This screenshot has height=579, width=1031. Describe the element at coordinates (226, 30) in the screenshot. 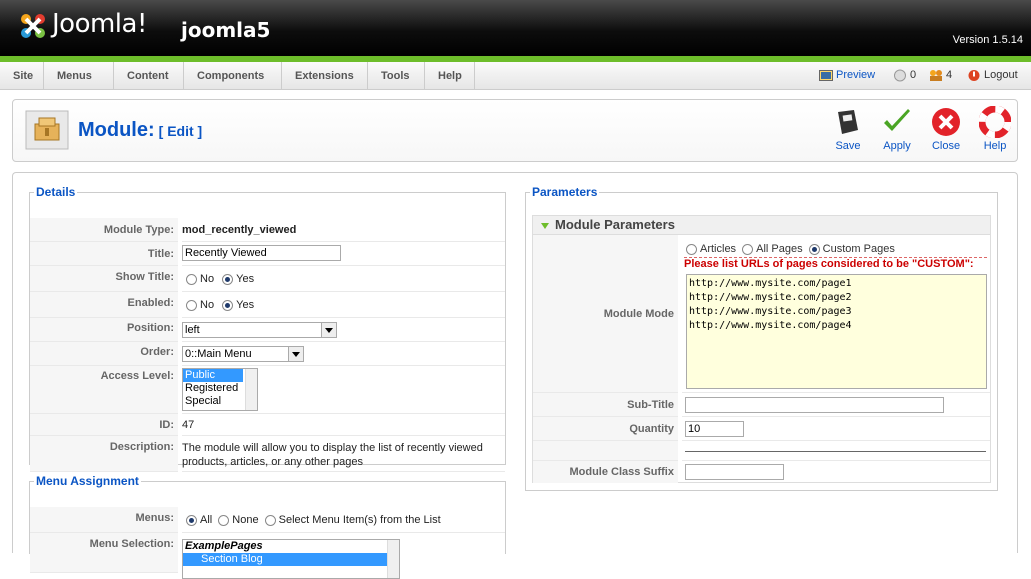

I see `site-name: joomla5` at that location.